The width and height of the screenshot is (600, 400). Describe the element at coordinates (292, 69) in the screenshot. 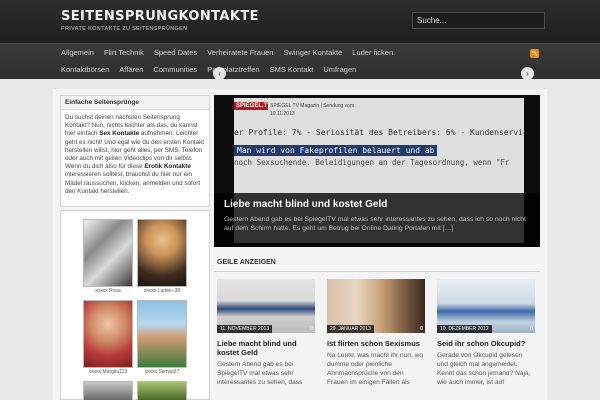

I see `nav-item-sms-kontakt: SMS Kontakt` at that location.